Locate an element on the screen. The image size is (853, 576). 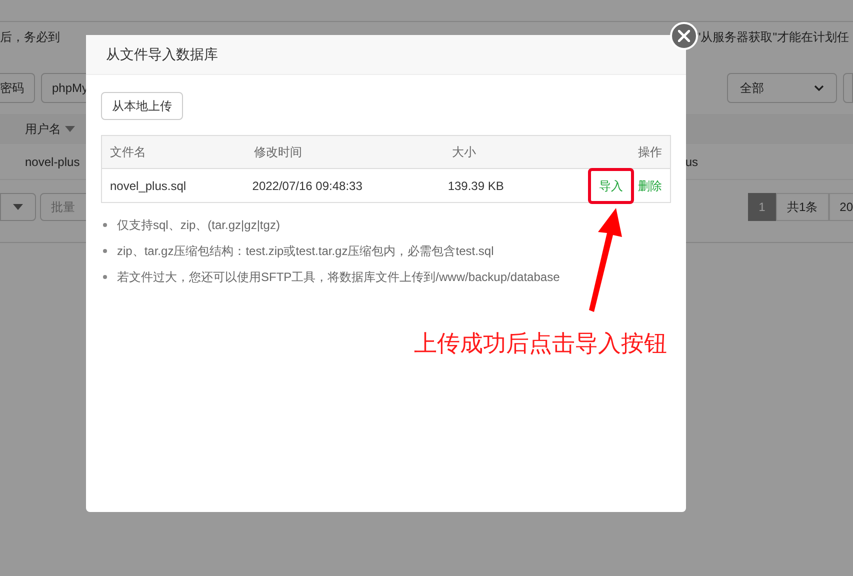
note-text: 若文件过大，您还可以使用SFTP工具，将数据库文件上传到/www/backup/database is located at coordinates (338, 277).